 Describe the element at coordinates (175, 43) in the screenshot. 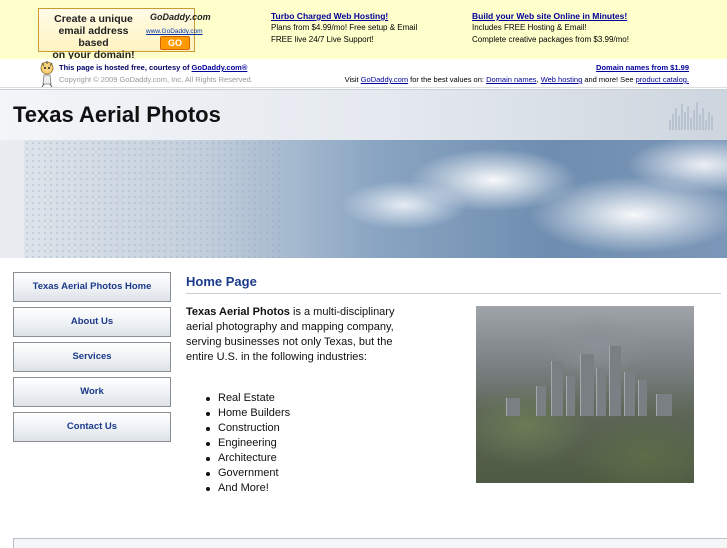

I see `go-button: GO` at that location.